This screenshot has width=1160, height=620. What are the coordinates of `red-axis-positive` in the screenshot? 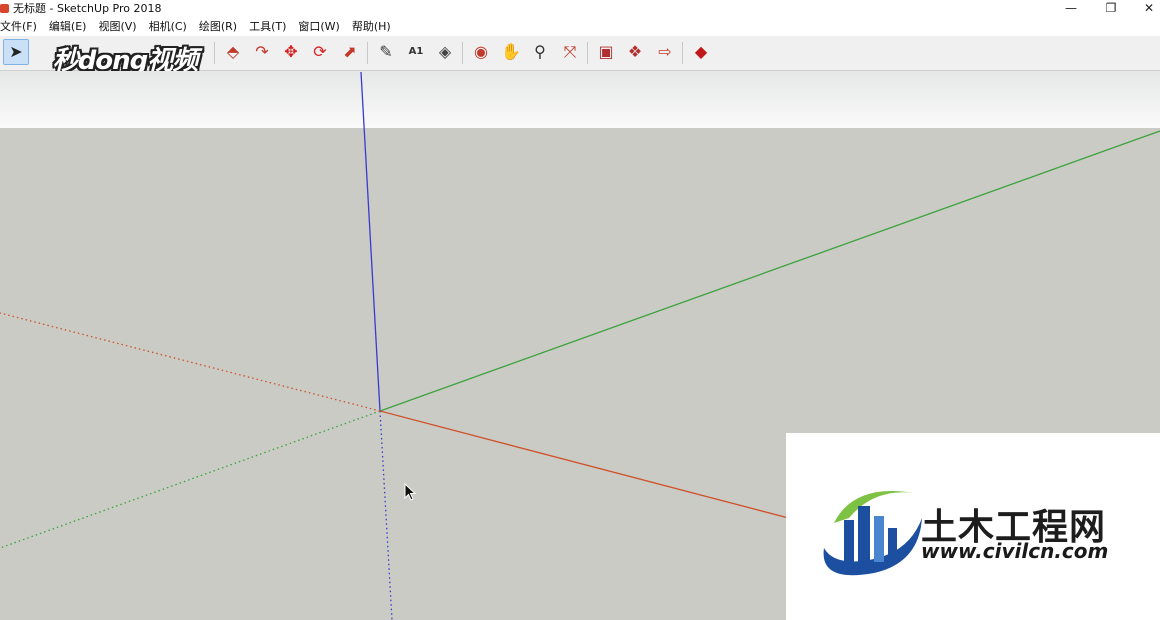 It's located at (590, 466).